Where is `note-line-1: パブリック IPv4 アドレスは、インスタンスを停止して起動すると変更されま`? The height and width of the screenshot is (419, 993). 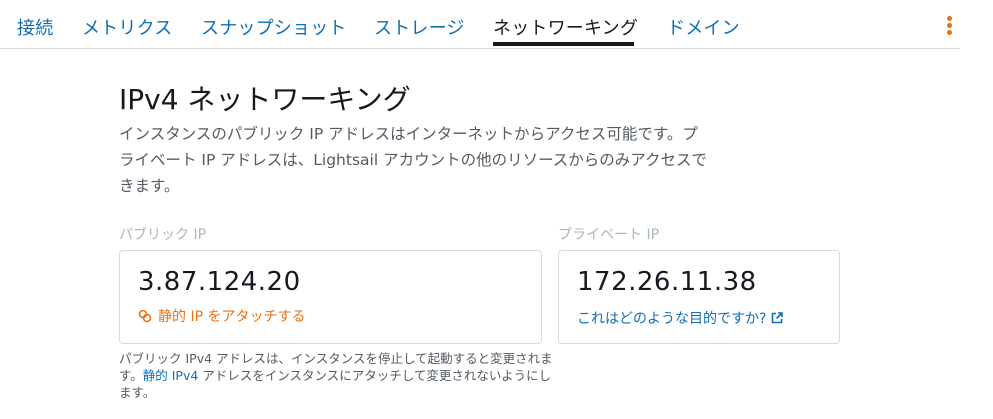 note-line-1: パブリック IPv4 アドレスは、インスタンスを停止して起動すると変更されま is located at coordinates (336, 358).